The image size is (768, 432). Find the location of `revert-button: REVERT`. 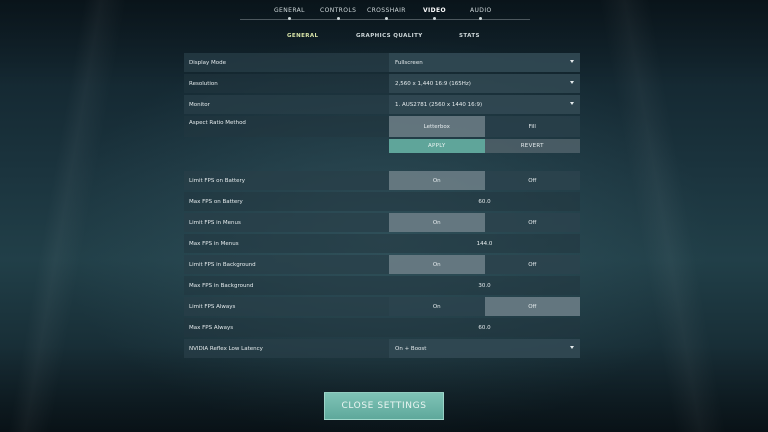

revert-button: REVERT is located at coordinates (532, 146).